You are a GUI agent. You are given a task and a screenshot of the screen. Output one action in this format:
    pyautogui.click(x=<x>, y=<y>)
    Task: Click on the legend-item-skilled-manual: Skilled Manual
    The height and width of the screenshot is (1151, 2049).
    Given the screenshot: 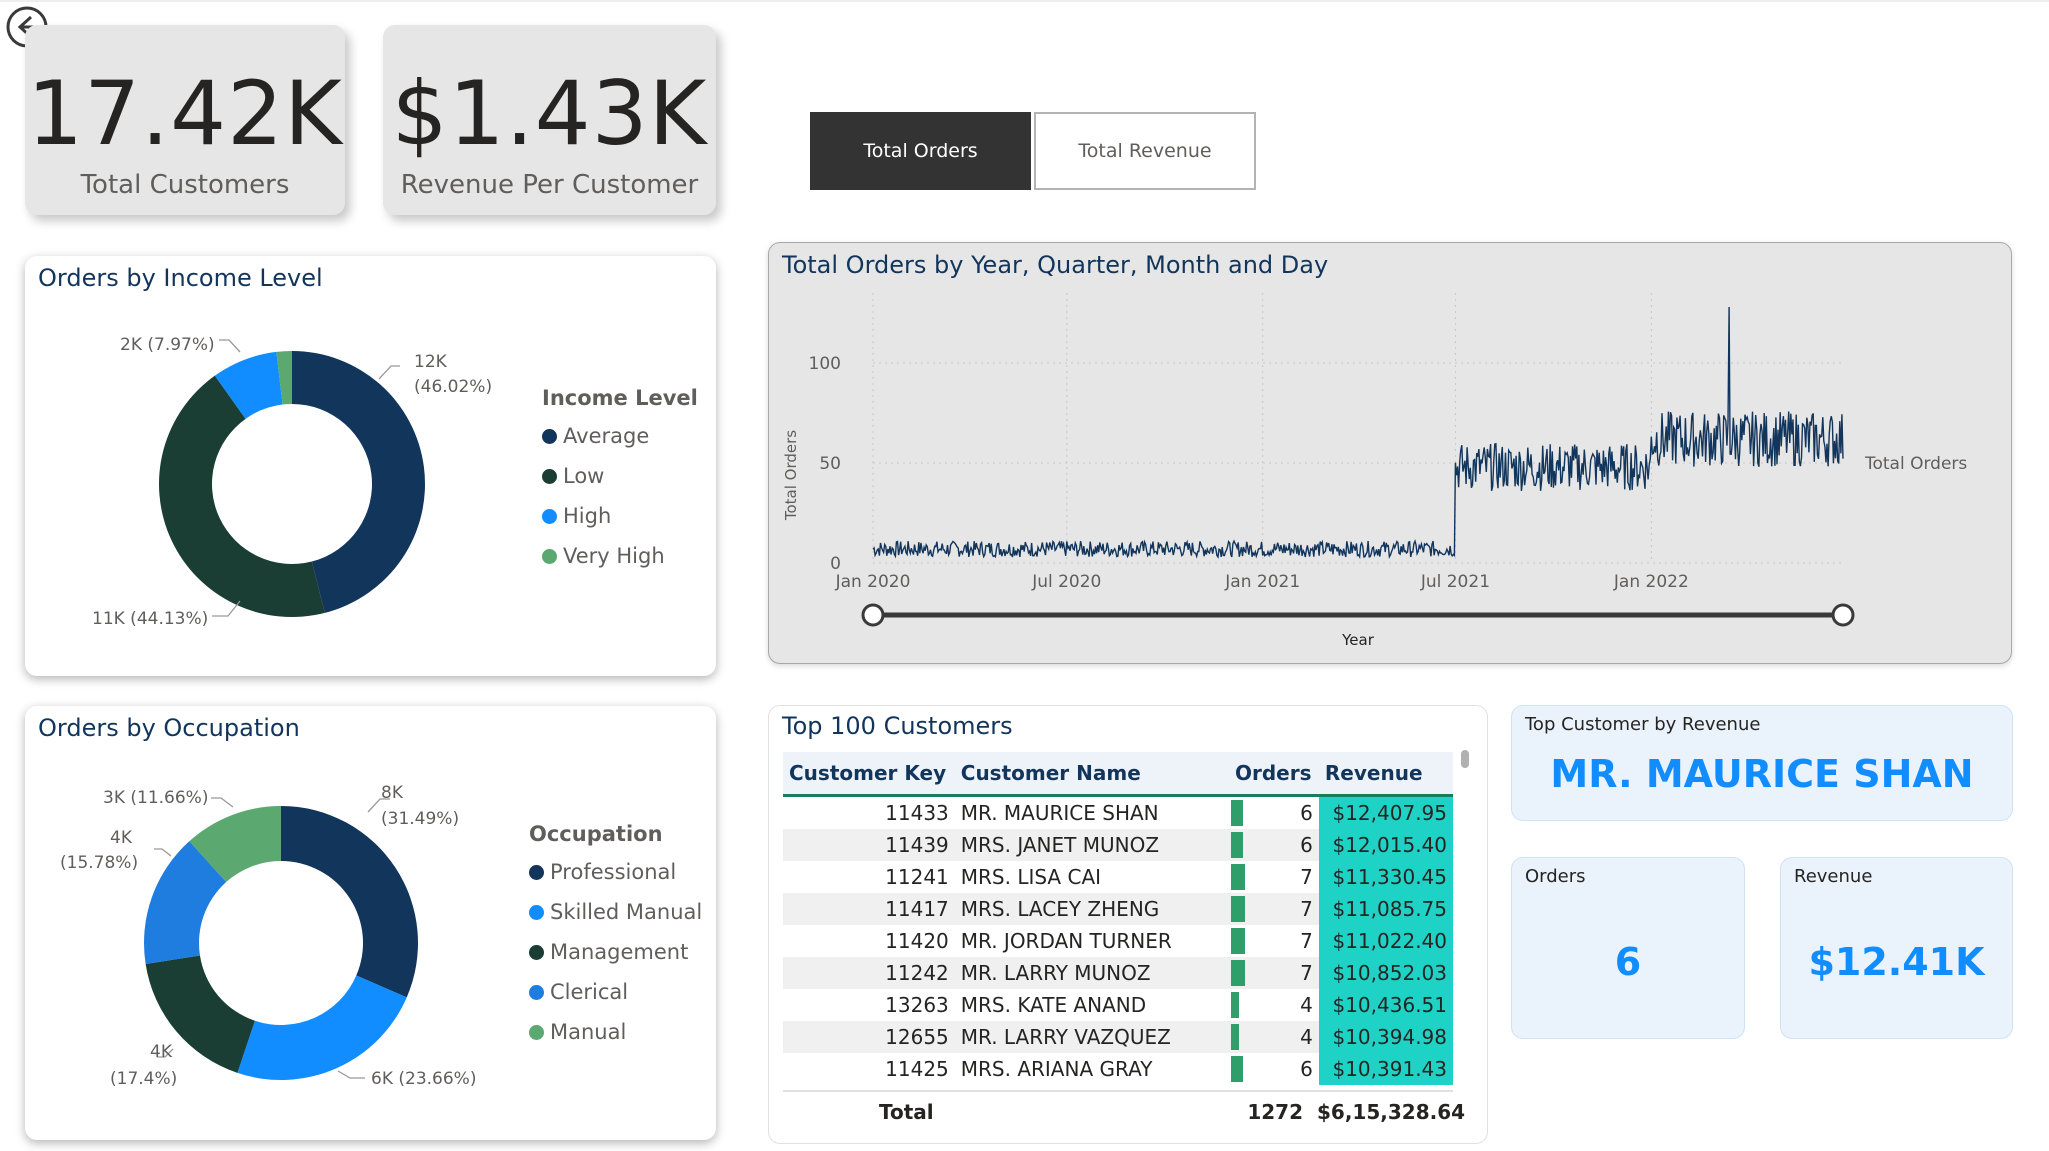 What is the action you would take?
    pyautogui.click(x=615, y=912)
    